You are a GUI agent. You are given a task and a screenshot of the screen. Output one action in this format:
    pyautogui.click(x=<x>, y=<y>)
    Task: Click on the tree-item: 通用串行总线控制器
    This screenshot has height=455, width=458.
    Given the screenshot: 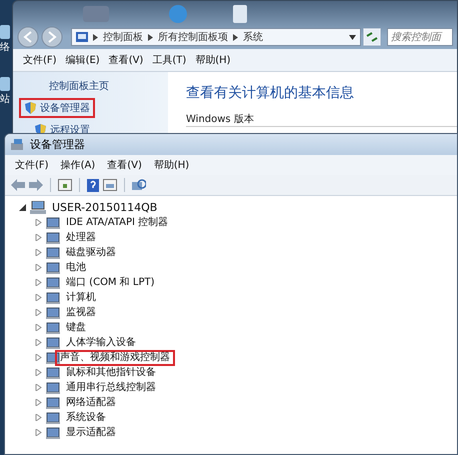 What is the action you would take?
    pyautogui.click(x=111, y=387)
    